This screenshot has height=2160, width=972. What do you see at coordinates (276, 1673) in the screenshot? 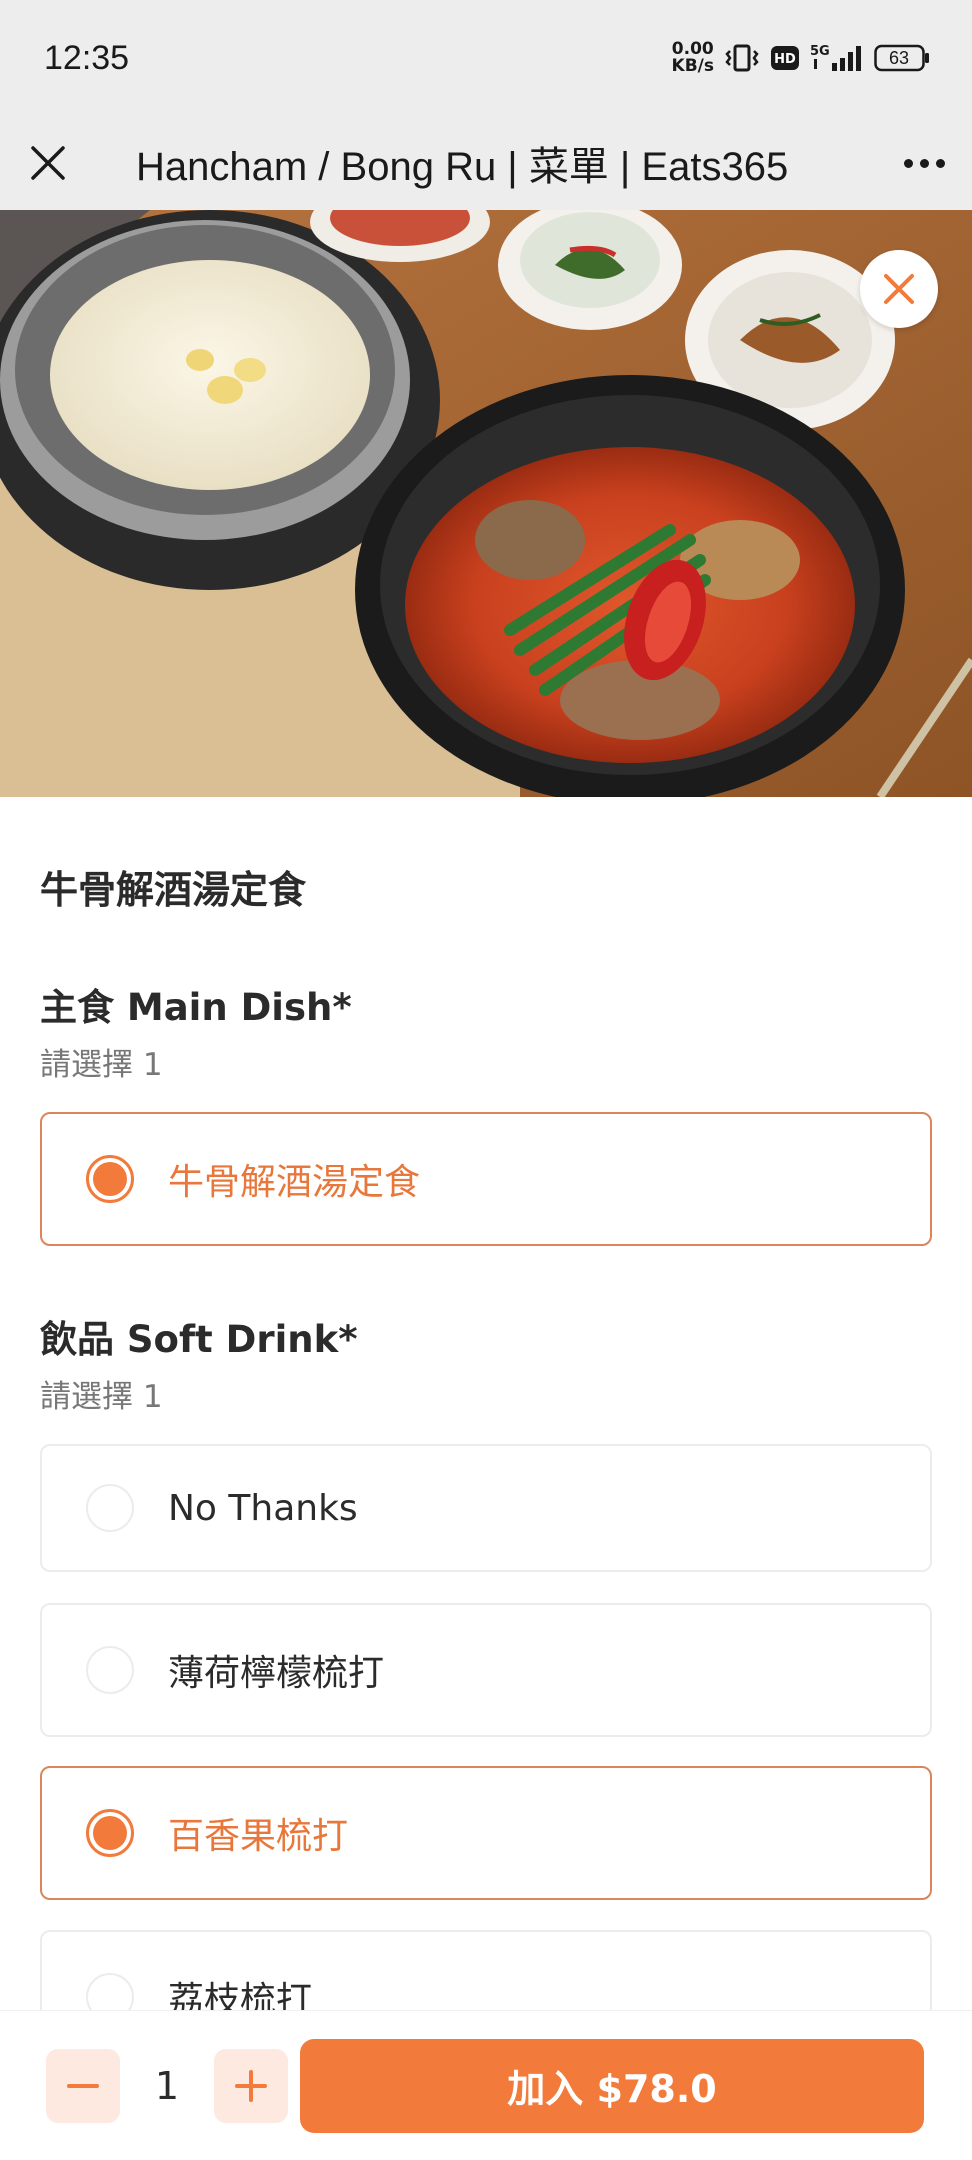
I see `option-label: 薄荷檸檬梳打` at bounding box center [276, 1673].